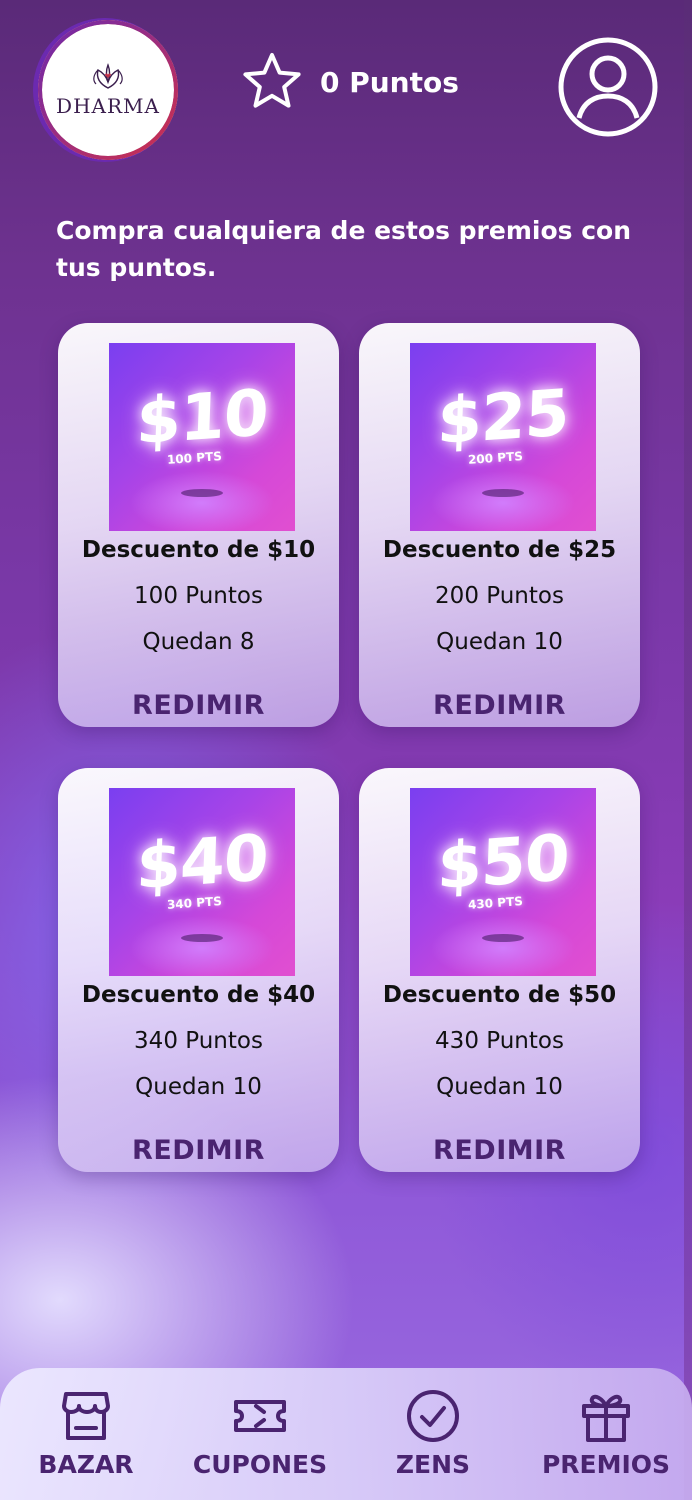 The image size is (692, 1500). I want to click on nav-label: PREMIOS, so click(606, 1464).